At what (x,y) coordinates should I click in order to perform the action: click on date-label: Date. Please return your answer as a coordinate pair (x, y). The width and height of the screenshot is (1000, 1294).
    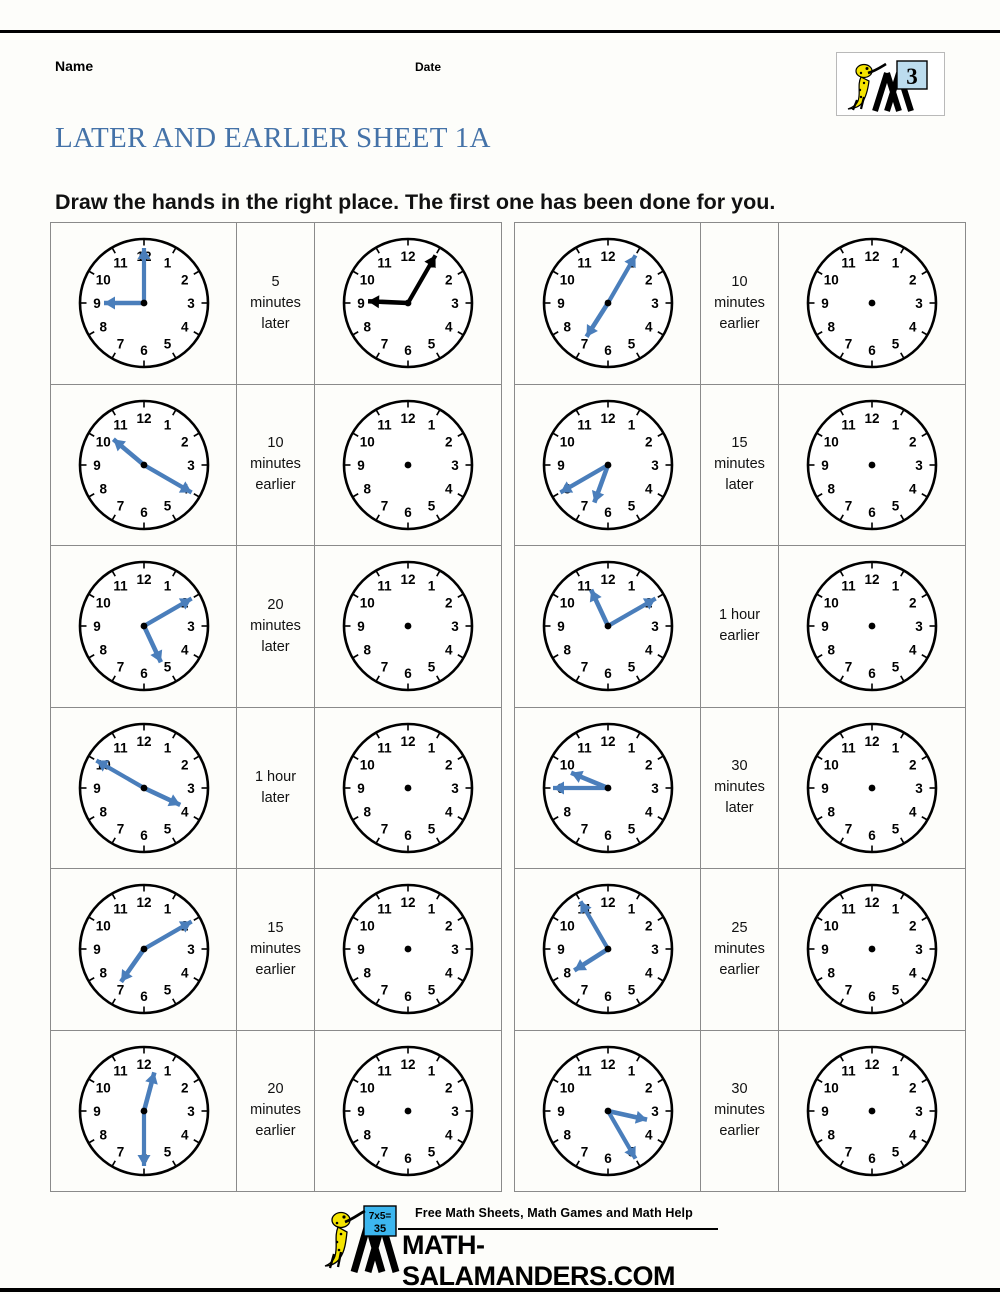
    Looking at the image, I should click on (428, 67).